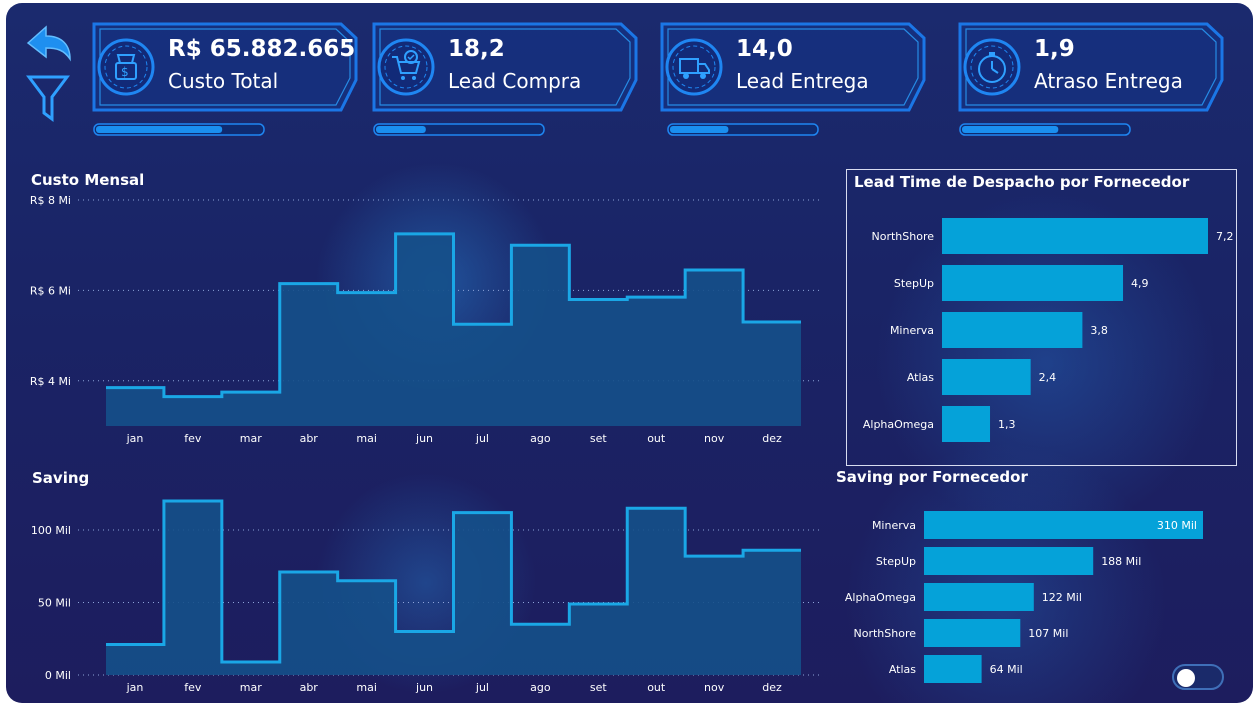 Image resolution: width=1256 pixels, height=707 pixels. I want to click on y-tick-label: 100 Mil, so click(51, 530).